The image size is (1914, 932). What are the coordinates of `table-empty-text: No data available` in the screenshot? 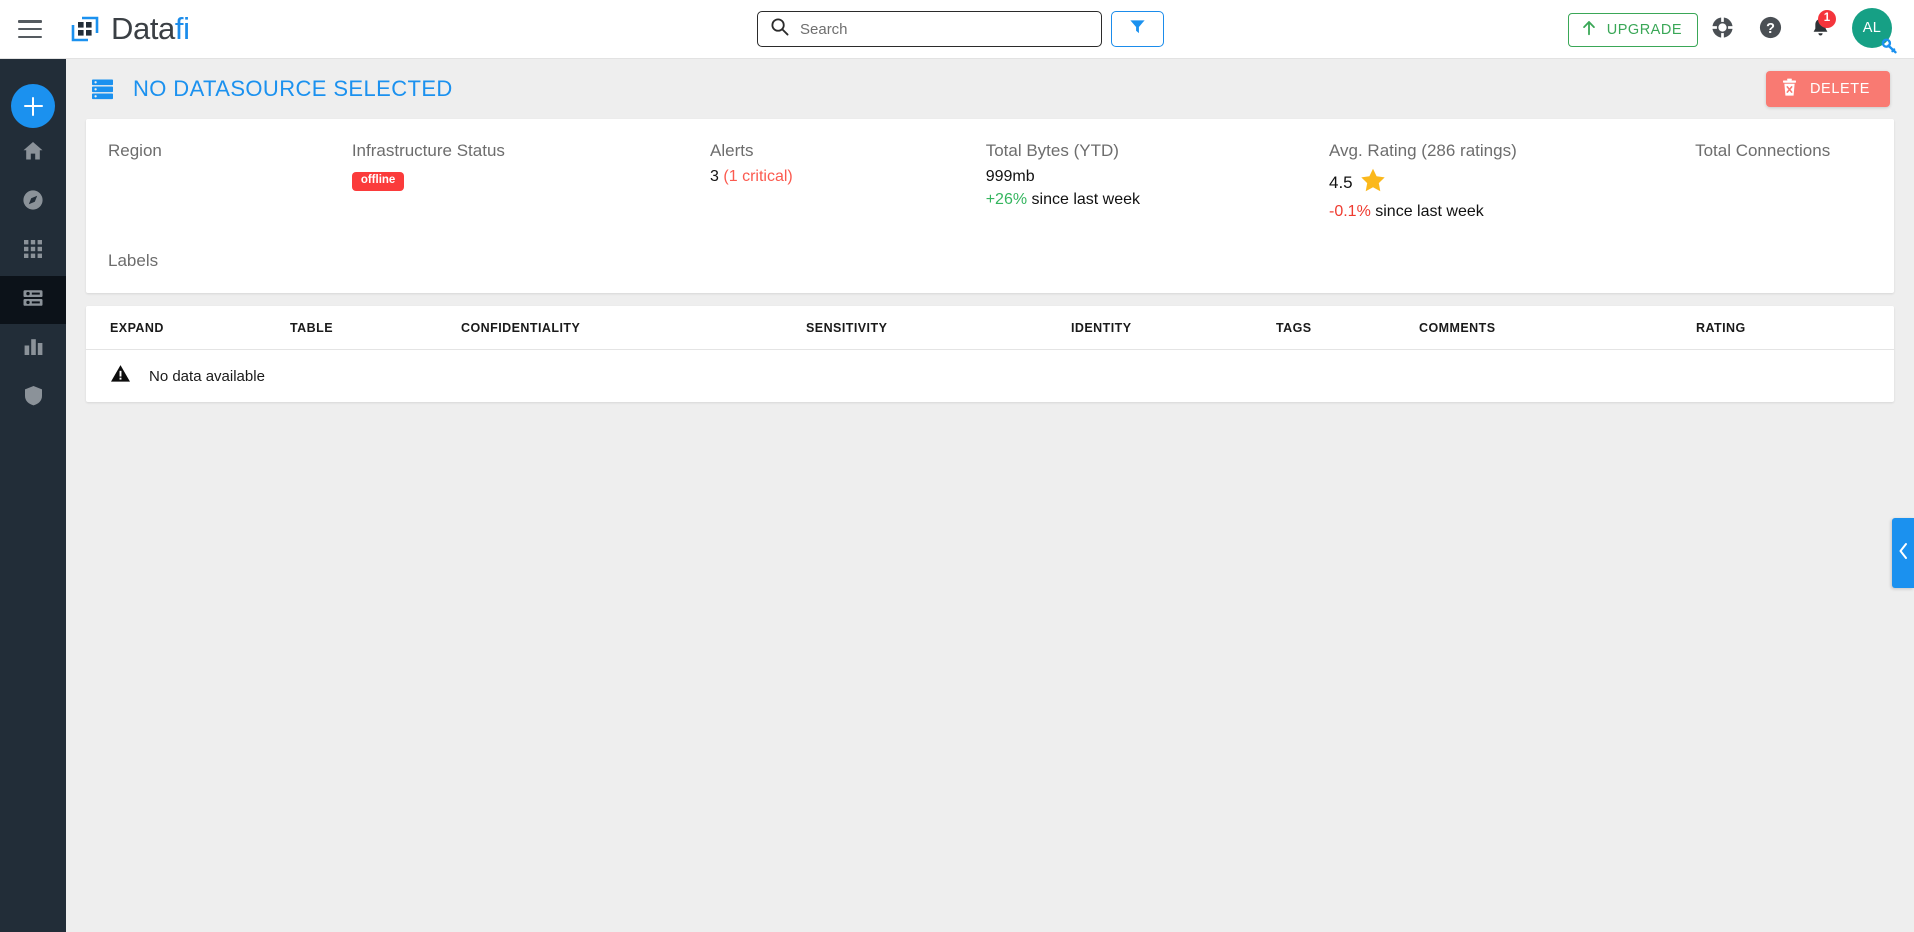 It's located at (207, 376).